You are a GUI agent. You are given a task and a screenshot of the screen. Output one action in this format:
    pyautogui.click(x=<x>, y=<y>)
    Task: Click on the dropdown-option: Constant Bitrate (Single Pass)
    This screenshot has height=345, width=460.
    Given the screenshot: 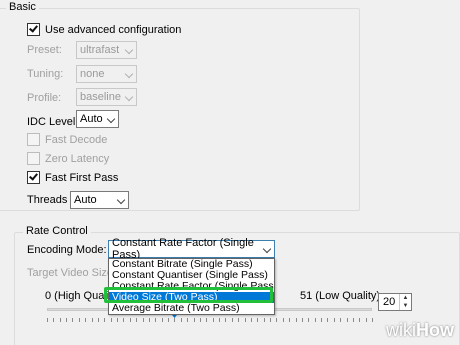 What is the action you would take?
    pyautogui.click(x=191, y=264)
    